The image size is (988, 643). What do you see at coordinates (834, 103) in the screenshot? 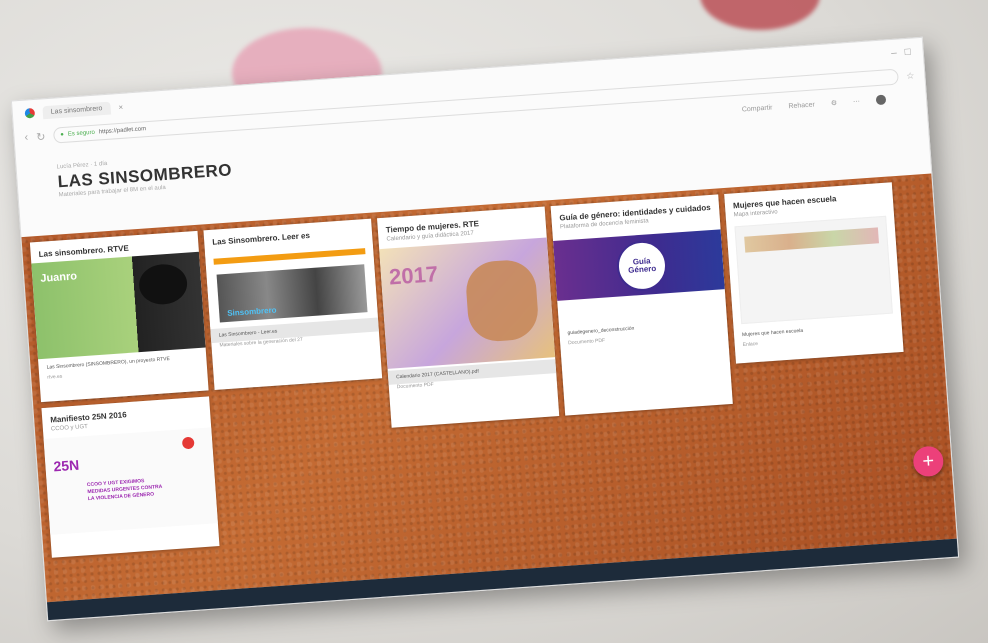
I see `gear-icon: ⚙` at bounding box center [834, 103].